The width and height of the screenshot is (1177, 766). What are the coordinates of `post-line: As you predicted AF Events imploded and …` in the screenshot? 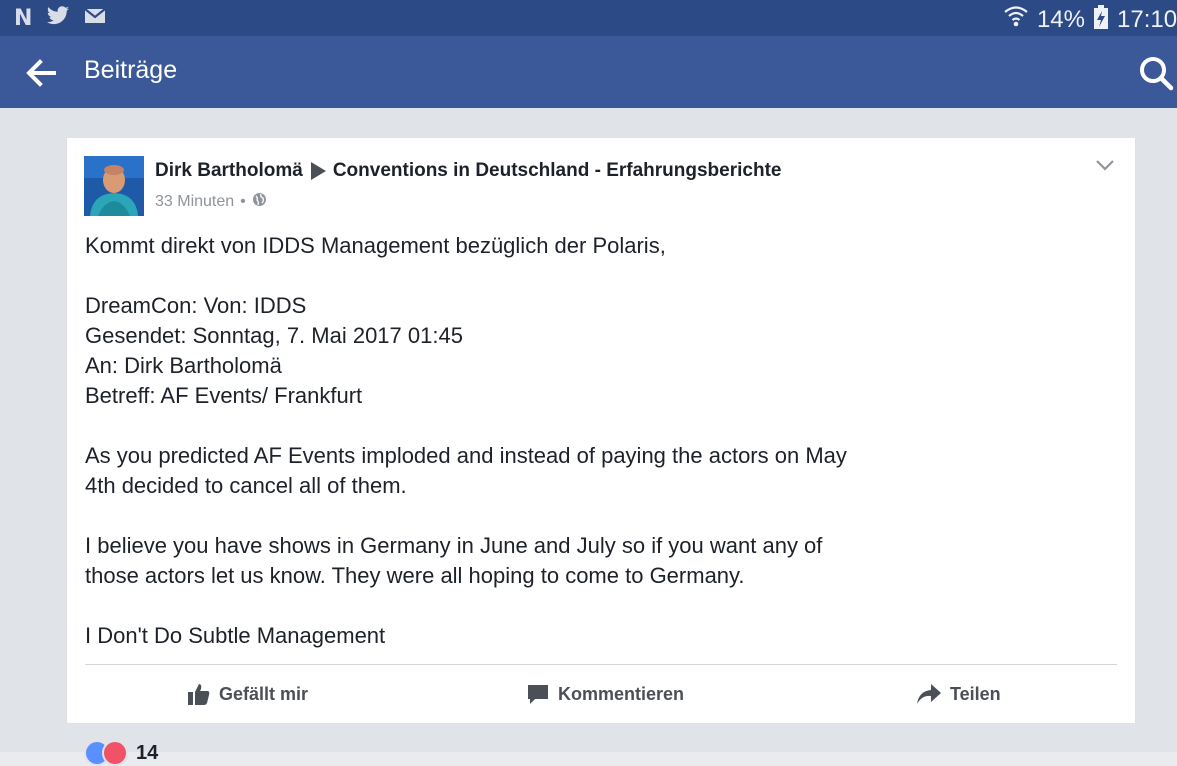 It's located at (466, 455).